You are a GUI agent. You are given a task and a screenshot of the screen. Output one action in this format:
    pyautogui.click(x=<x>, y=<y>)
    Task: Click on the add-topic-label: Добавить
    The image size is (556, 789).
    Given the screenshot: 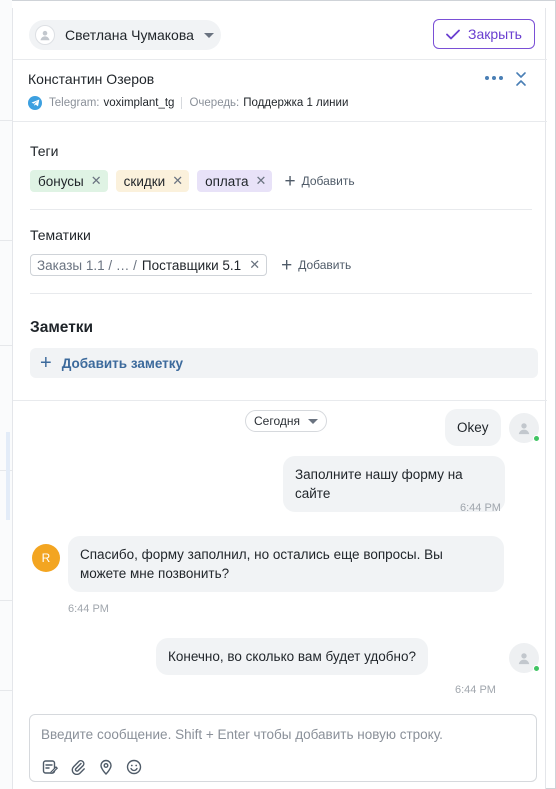 What is the action you would take?
    pyautogui.click(x=325, y=265)
    